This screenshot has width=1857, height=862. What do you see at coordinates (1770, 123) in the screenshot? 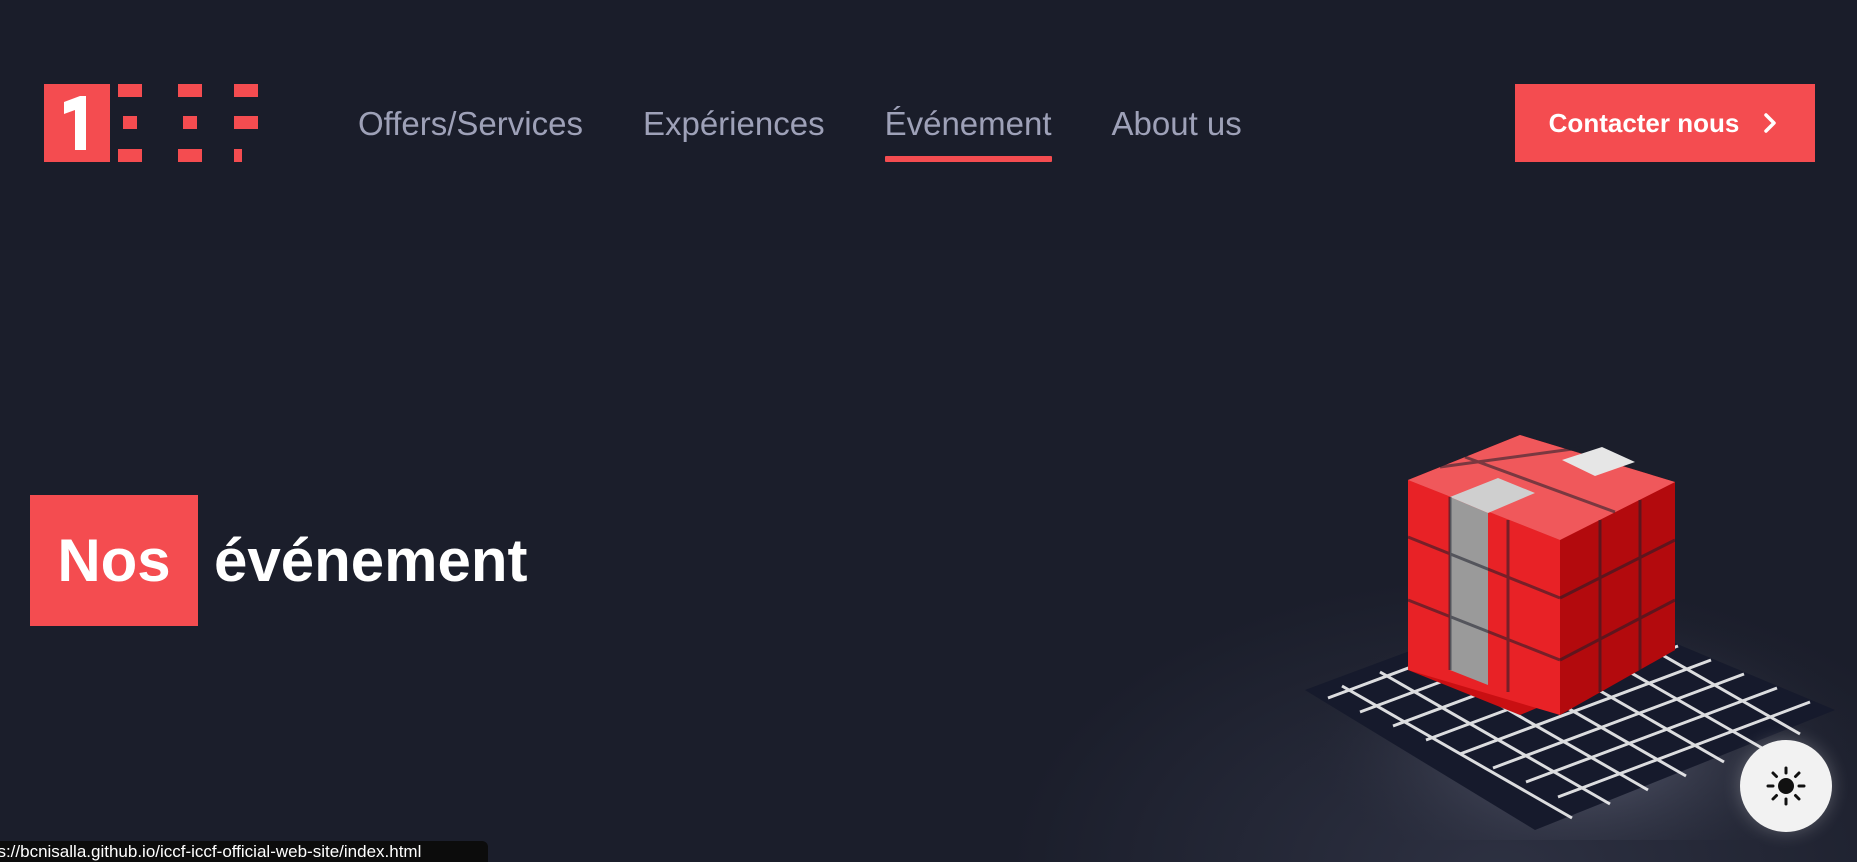
I see `chevron-right-icon` at bounding box center [1770, 123].